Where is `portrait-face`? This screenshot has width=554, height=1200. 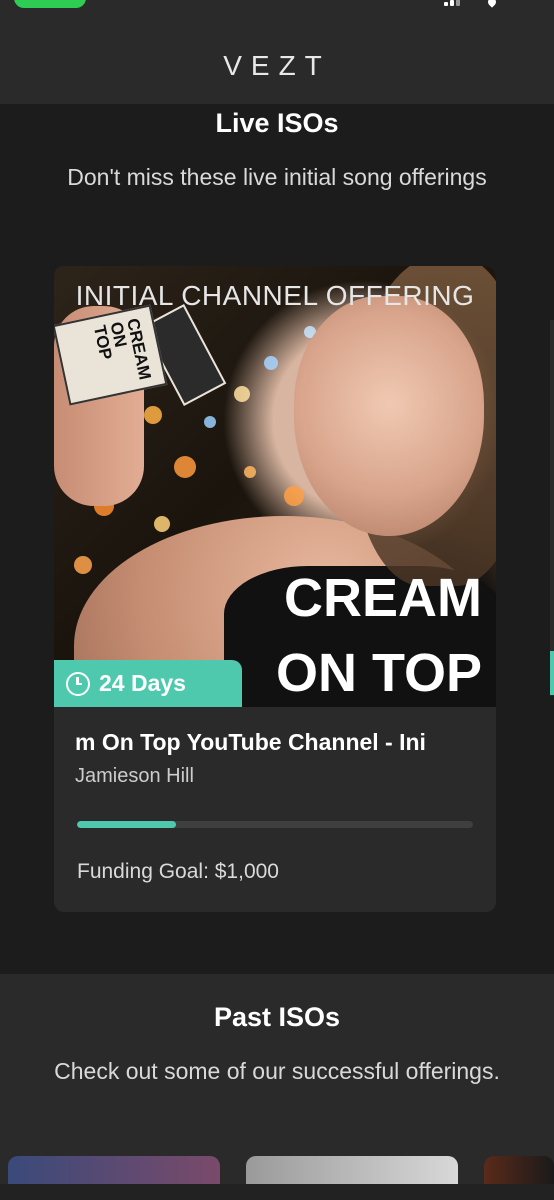 portrait-face is located at coordinates (389, 416).